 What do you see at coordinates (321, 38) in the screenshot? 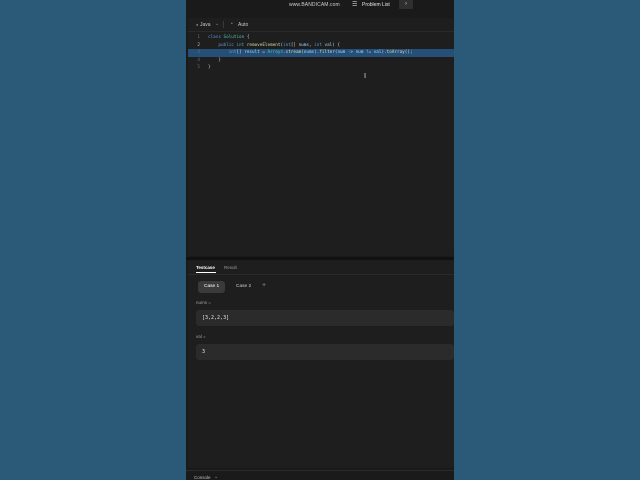
I see `code-line: 1 class Solution {` at bounding box center [321, 38].